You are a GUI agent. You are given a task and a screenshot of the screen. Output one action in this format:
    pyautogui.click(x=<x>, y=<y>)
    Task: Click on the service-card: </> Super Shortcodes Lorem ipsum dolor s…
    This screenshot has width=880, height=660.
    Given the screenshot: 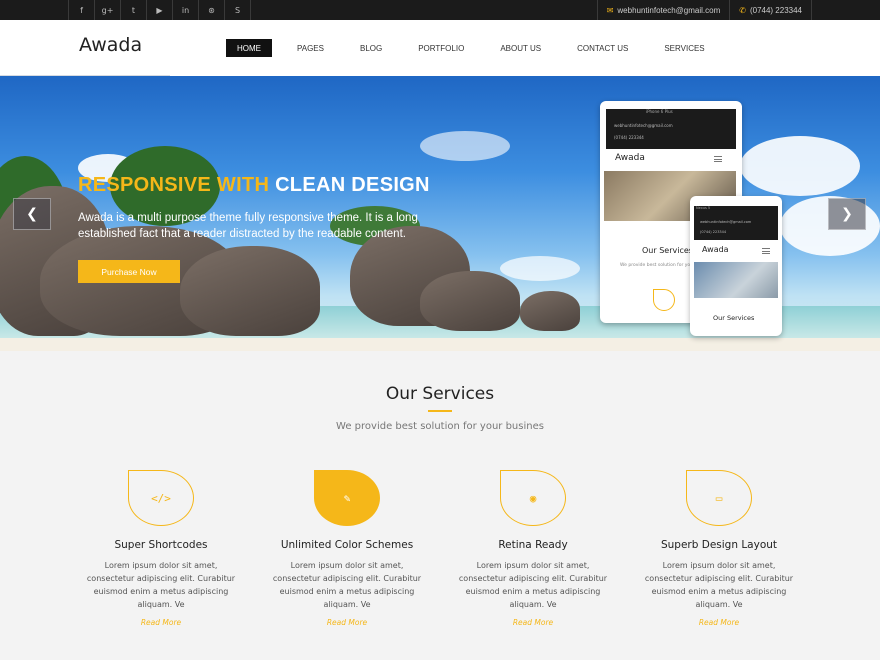 What is the action you would take?
    pyautogui.click(x=161, y=548)
    